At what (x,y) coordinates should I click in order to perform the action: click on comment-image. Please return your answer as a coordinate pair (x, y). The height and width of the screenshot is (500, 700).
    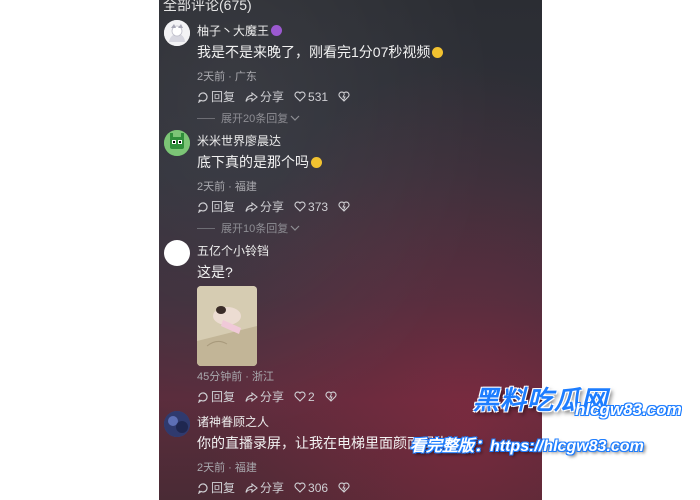
    Looking at the image, I should click on (227, 326).